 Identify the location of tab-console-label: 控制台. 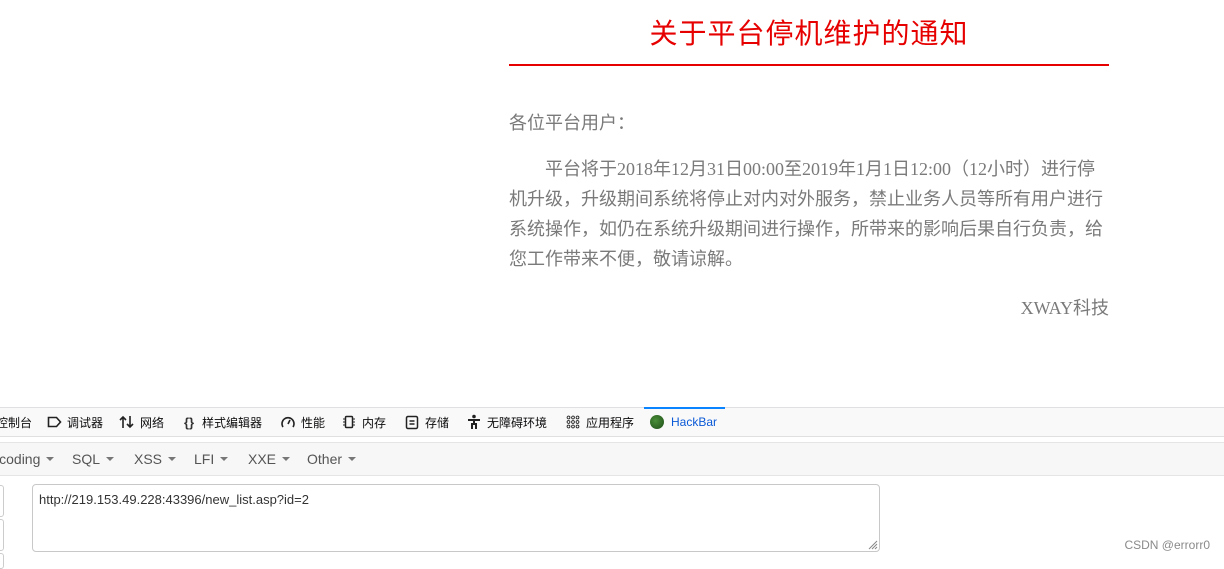
(16, 422).